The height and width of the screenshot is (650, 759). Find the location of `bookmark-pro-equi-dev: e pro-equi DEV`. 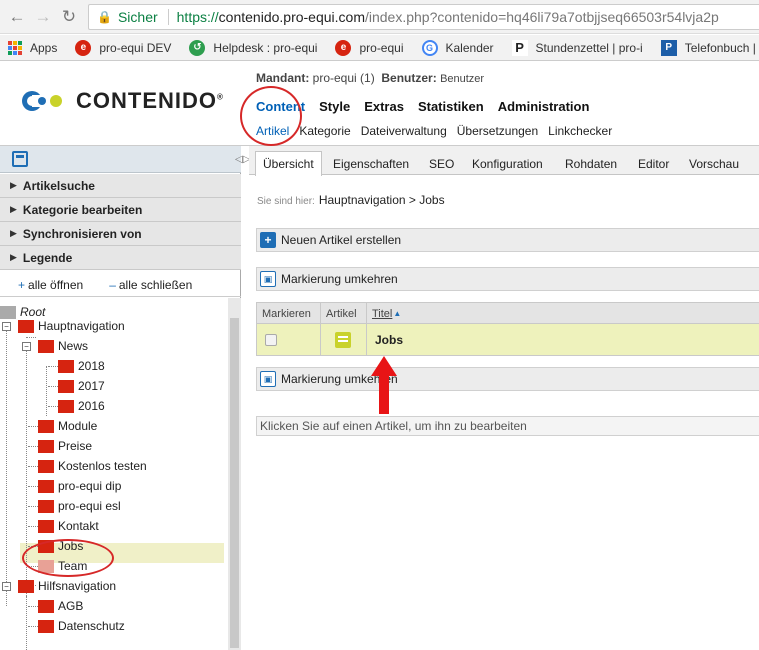

bookmark-pro-equi-dev: e pro-equi DEV is located at coordinates (123, 47).